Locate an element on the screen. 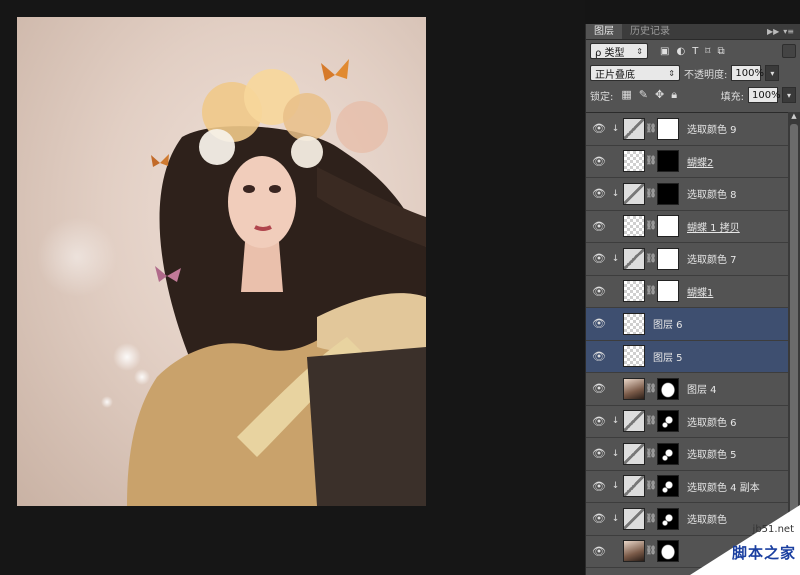 The image size is (800, 575). lock-row: 锁定: ▦ ✎ ✥ 🔒︎ 填充: 100% ▾ is located at coordinates (693, 95).